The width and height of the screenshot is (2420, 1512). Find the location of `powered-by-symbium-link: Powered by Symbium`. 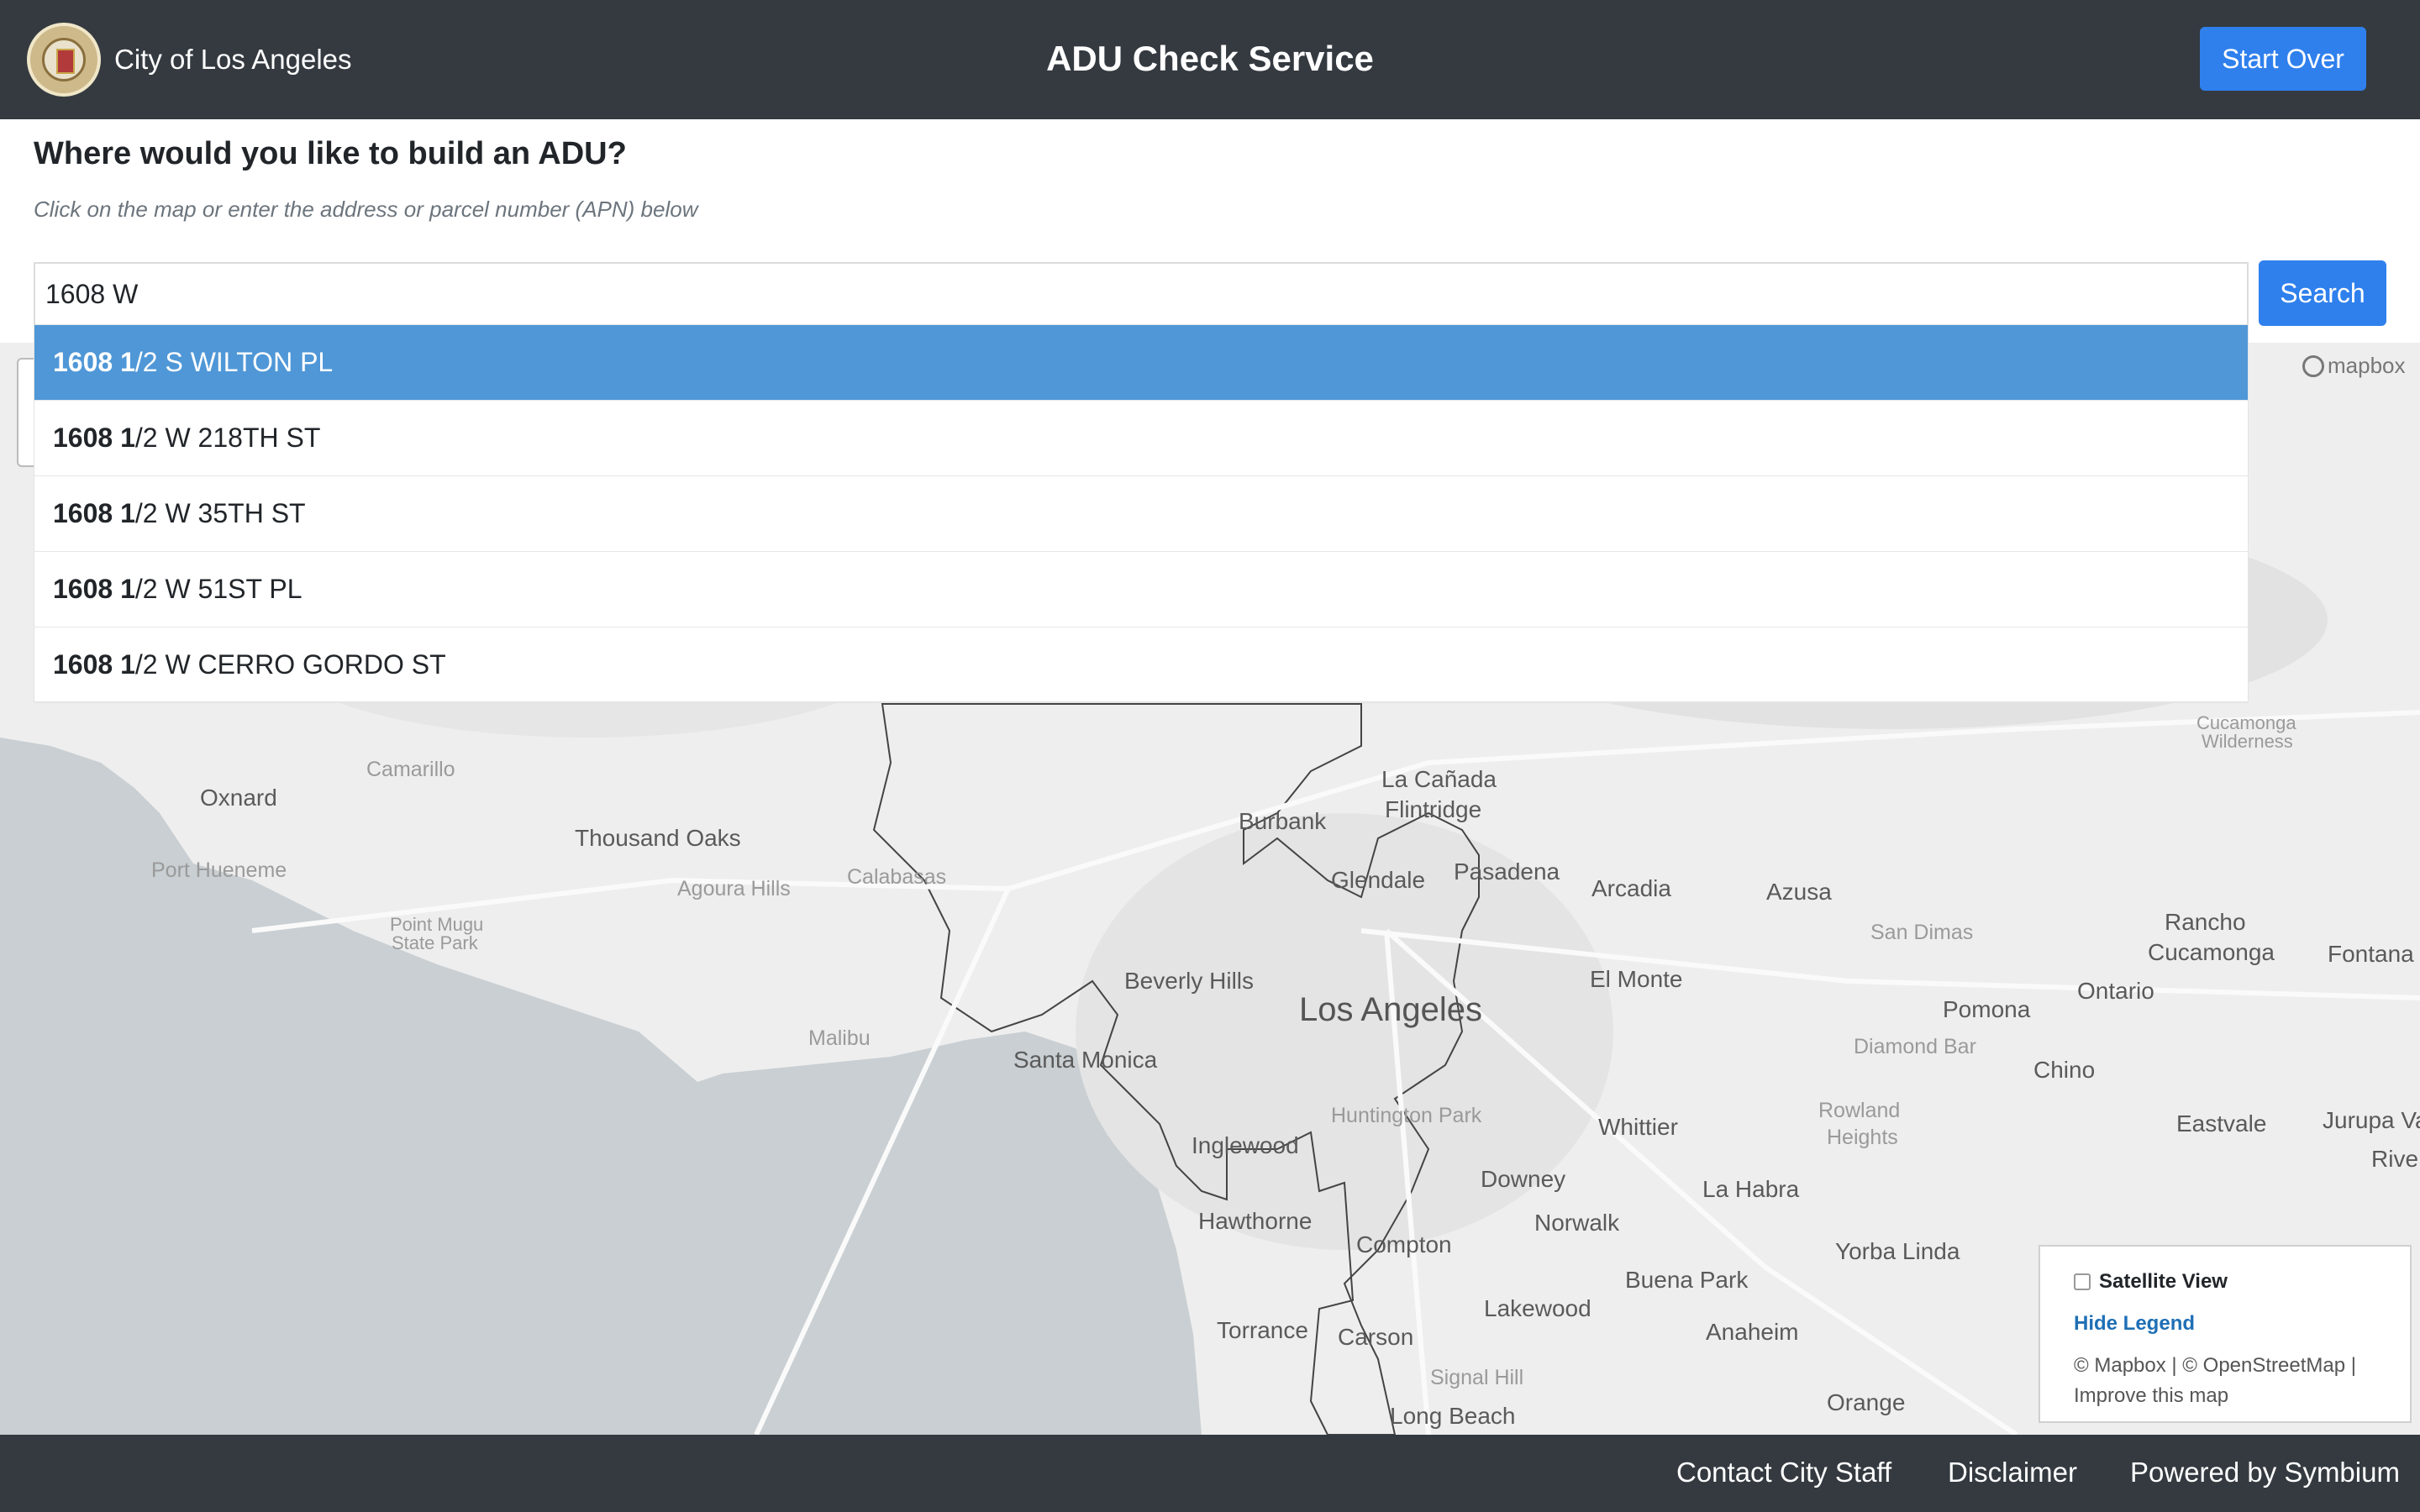

powered-by-symbium-link: Powered by Symbium is located at coordinates (2265, 1472).